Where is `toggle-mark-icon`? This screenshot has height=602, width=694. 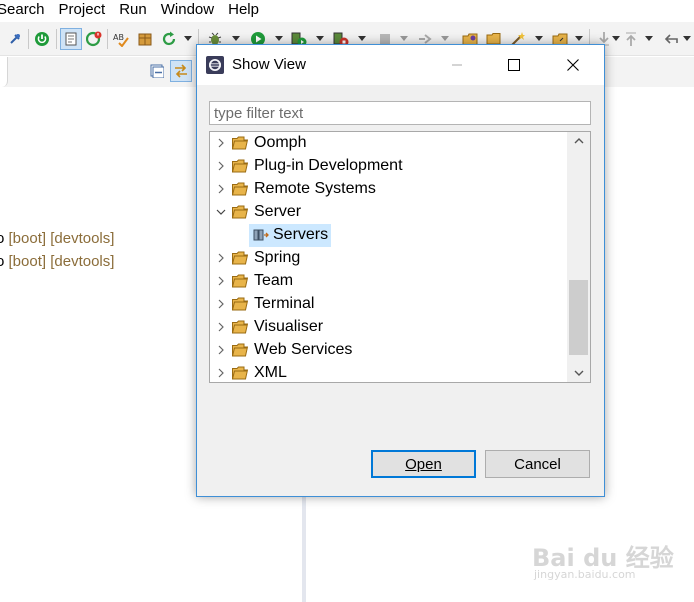
toggle-mark-icon is located at coordinates (71, 39).